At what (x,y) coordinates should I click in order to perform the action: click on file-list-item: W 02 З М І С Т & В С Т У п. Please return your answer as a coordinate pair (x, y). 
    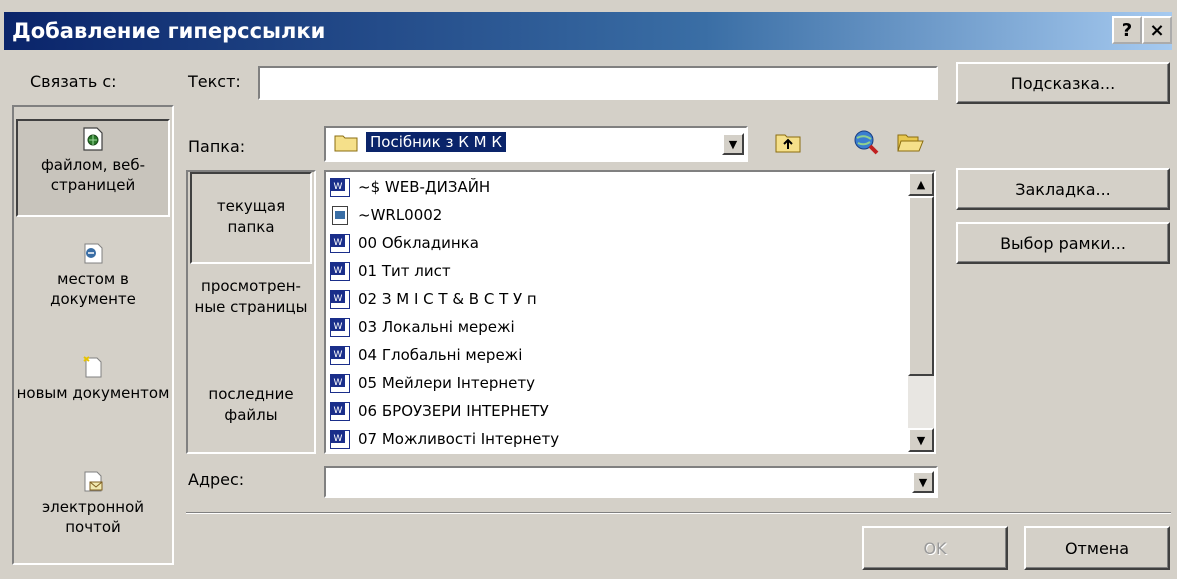
    Looking at the image, I should click on (433, 299).